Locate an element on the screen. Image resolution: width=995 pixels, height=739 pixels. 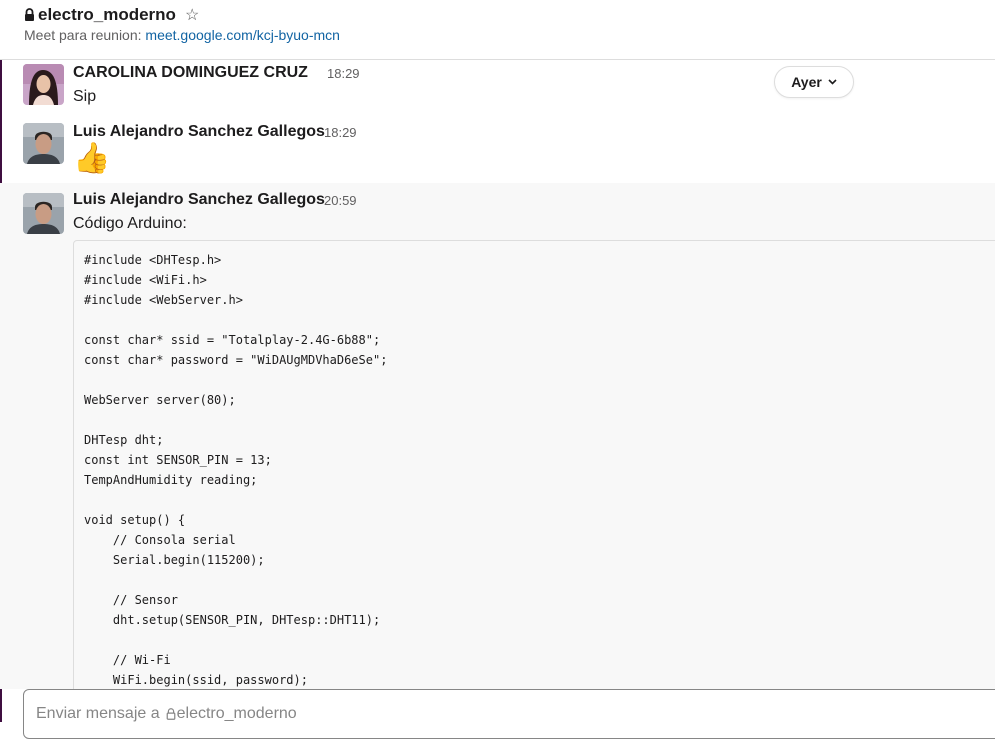
topic-prefix: Meet para reunion: is located at coordinates (83, 35).